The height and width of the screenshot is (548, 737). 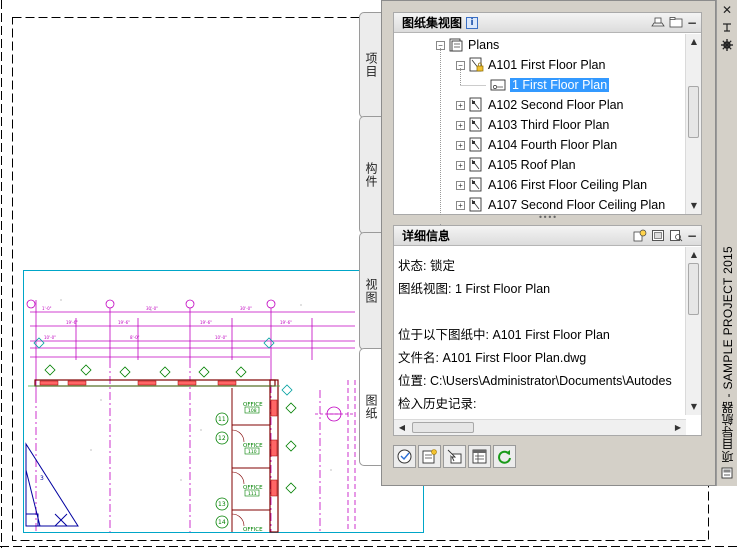 What do you see at coordinates (658, 235) in the screenshot?
I see `preview-icon` at bounding box center [658, 235].